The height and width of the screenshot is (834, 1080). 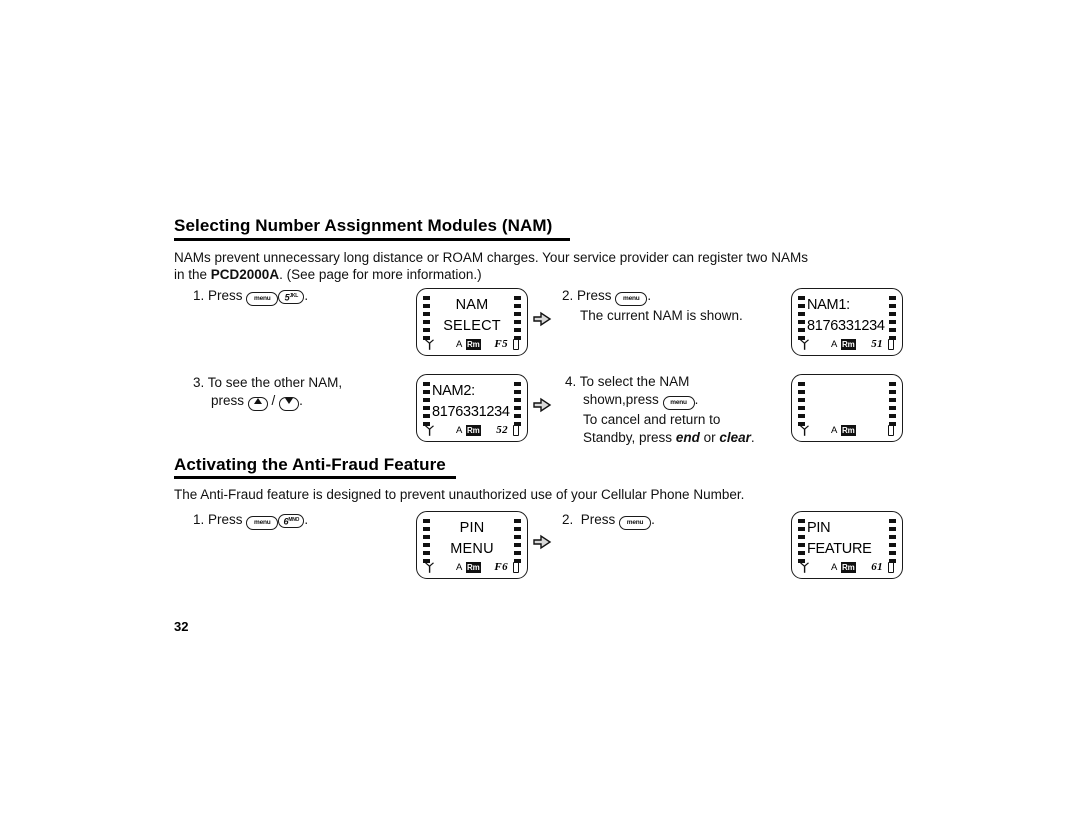 What do you see at coordinates (273, 400) in the screenshot?
I see `step-3-slash: /` at bounding box center [273, 400].